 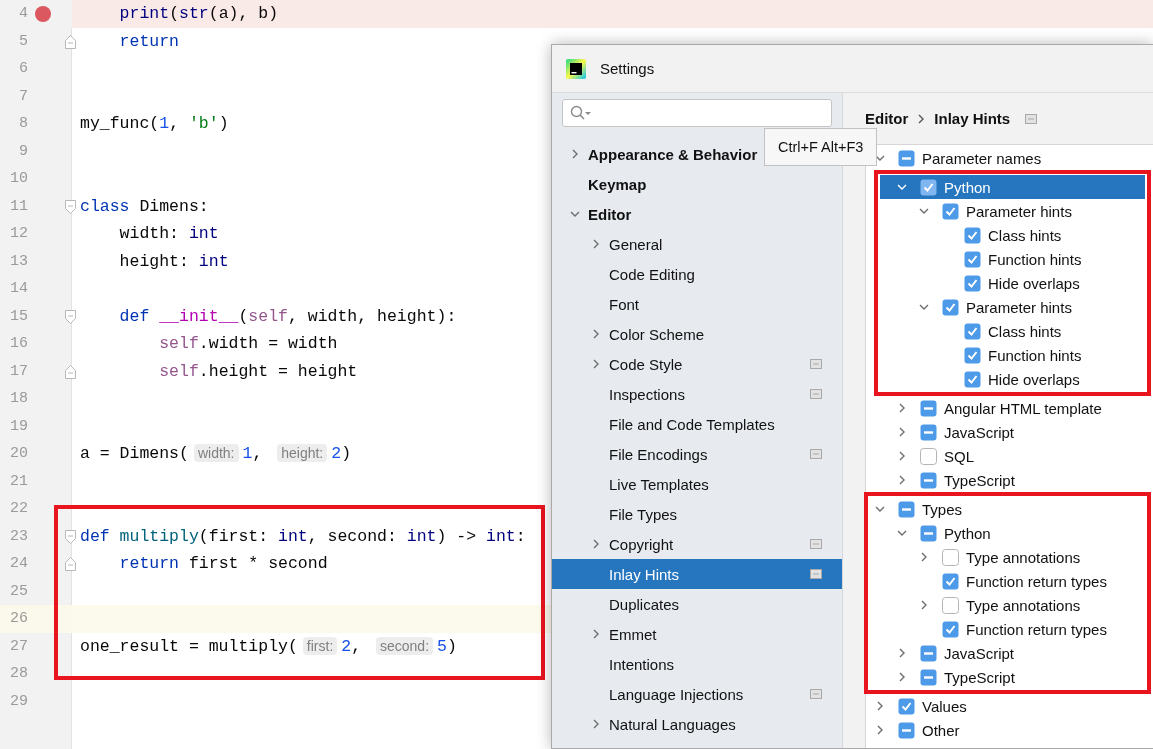 What do you see at coordinates (215, 454) in the screenshot?
I see `code-line: a = Dimens( width: 1, height: 2)` at bounding box center [215, 454].